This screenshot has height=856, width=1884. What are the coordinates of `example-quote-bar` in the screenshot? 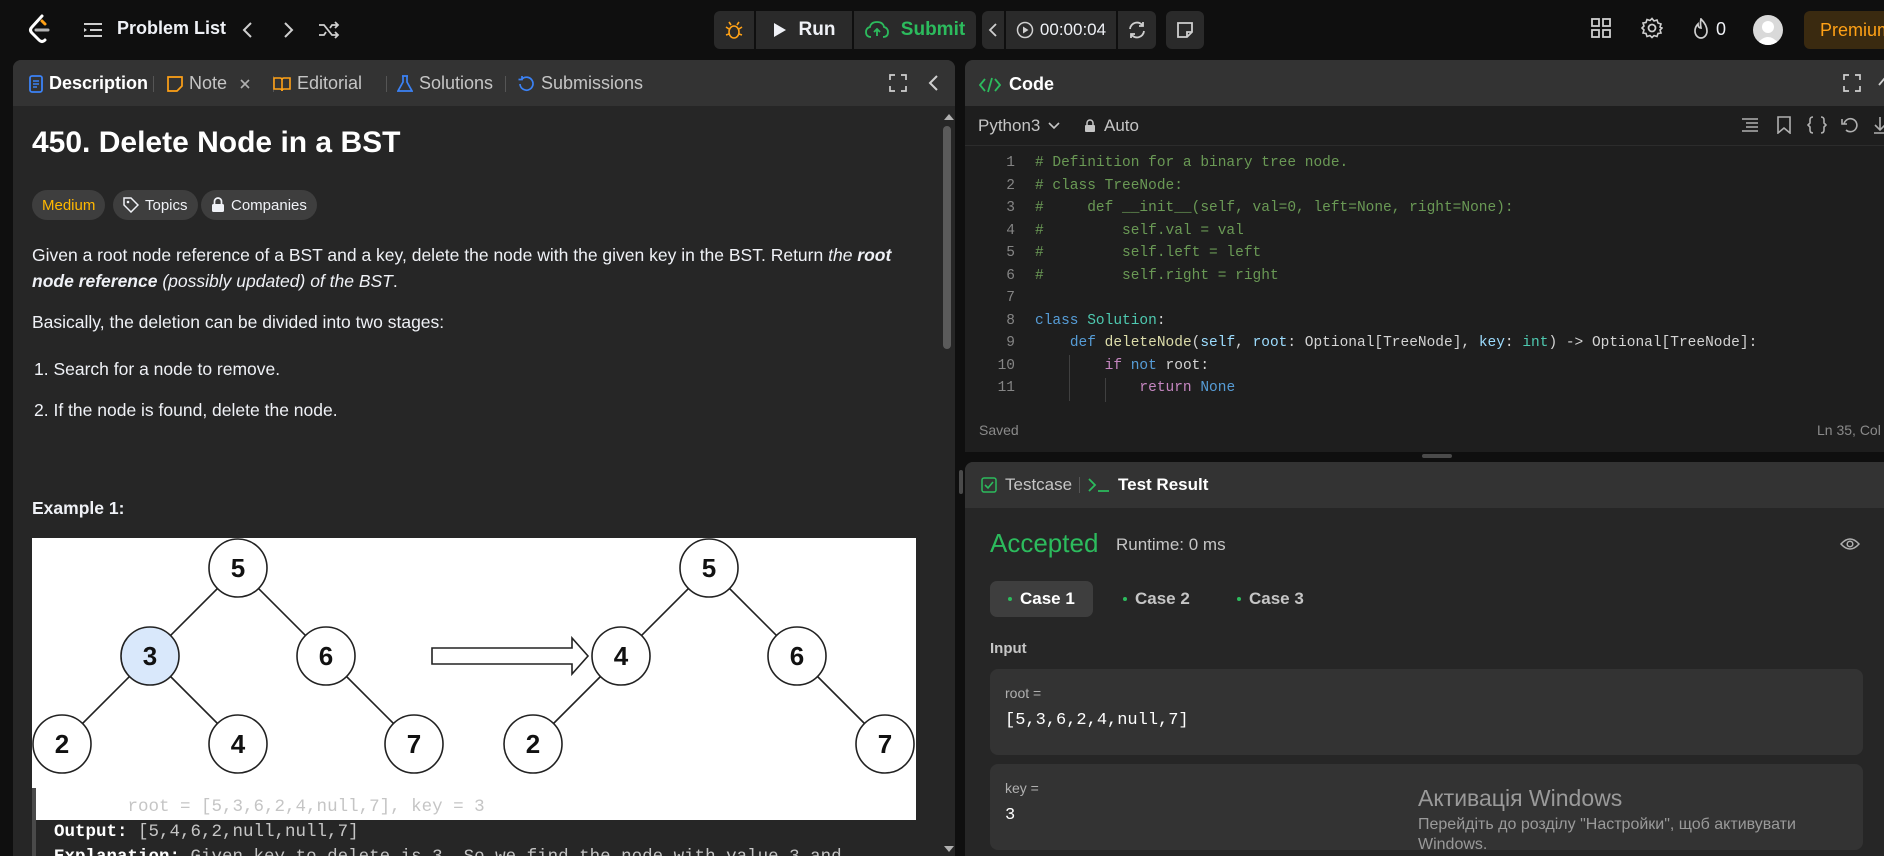 It's located at (34, 822).